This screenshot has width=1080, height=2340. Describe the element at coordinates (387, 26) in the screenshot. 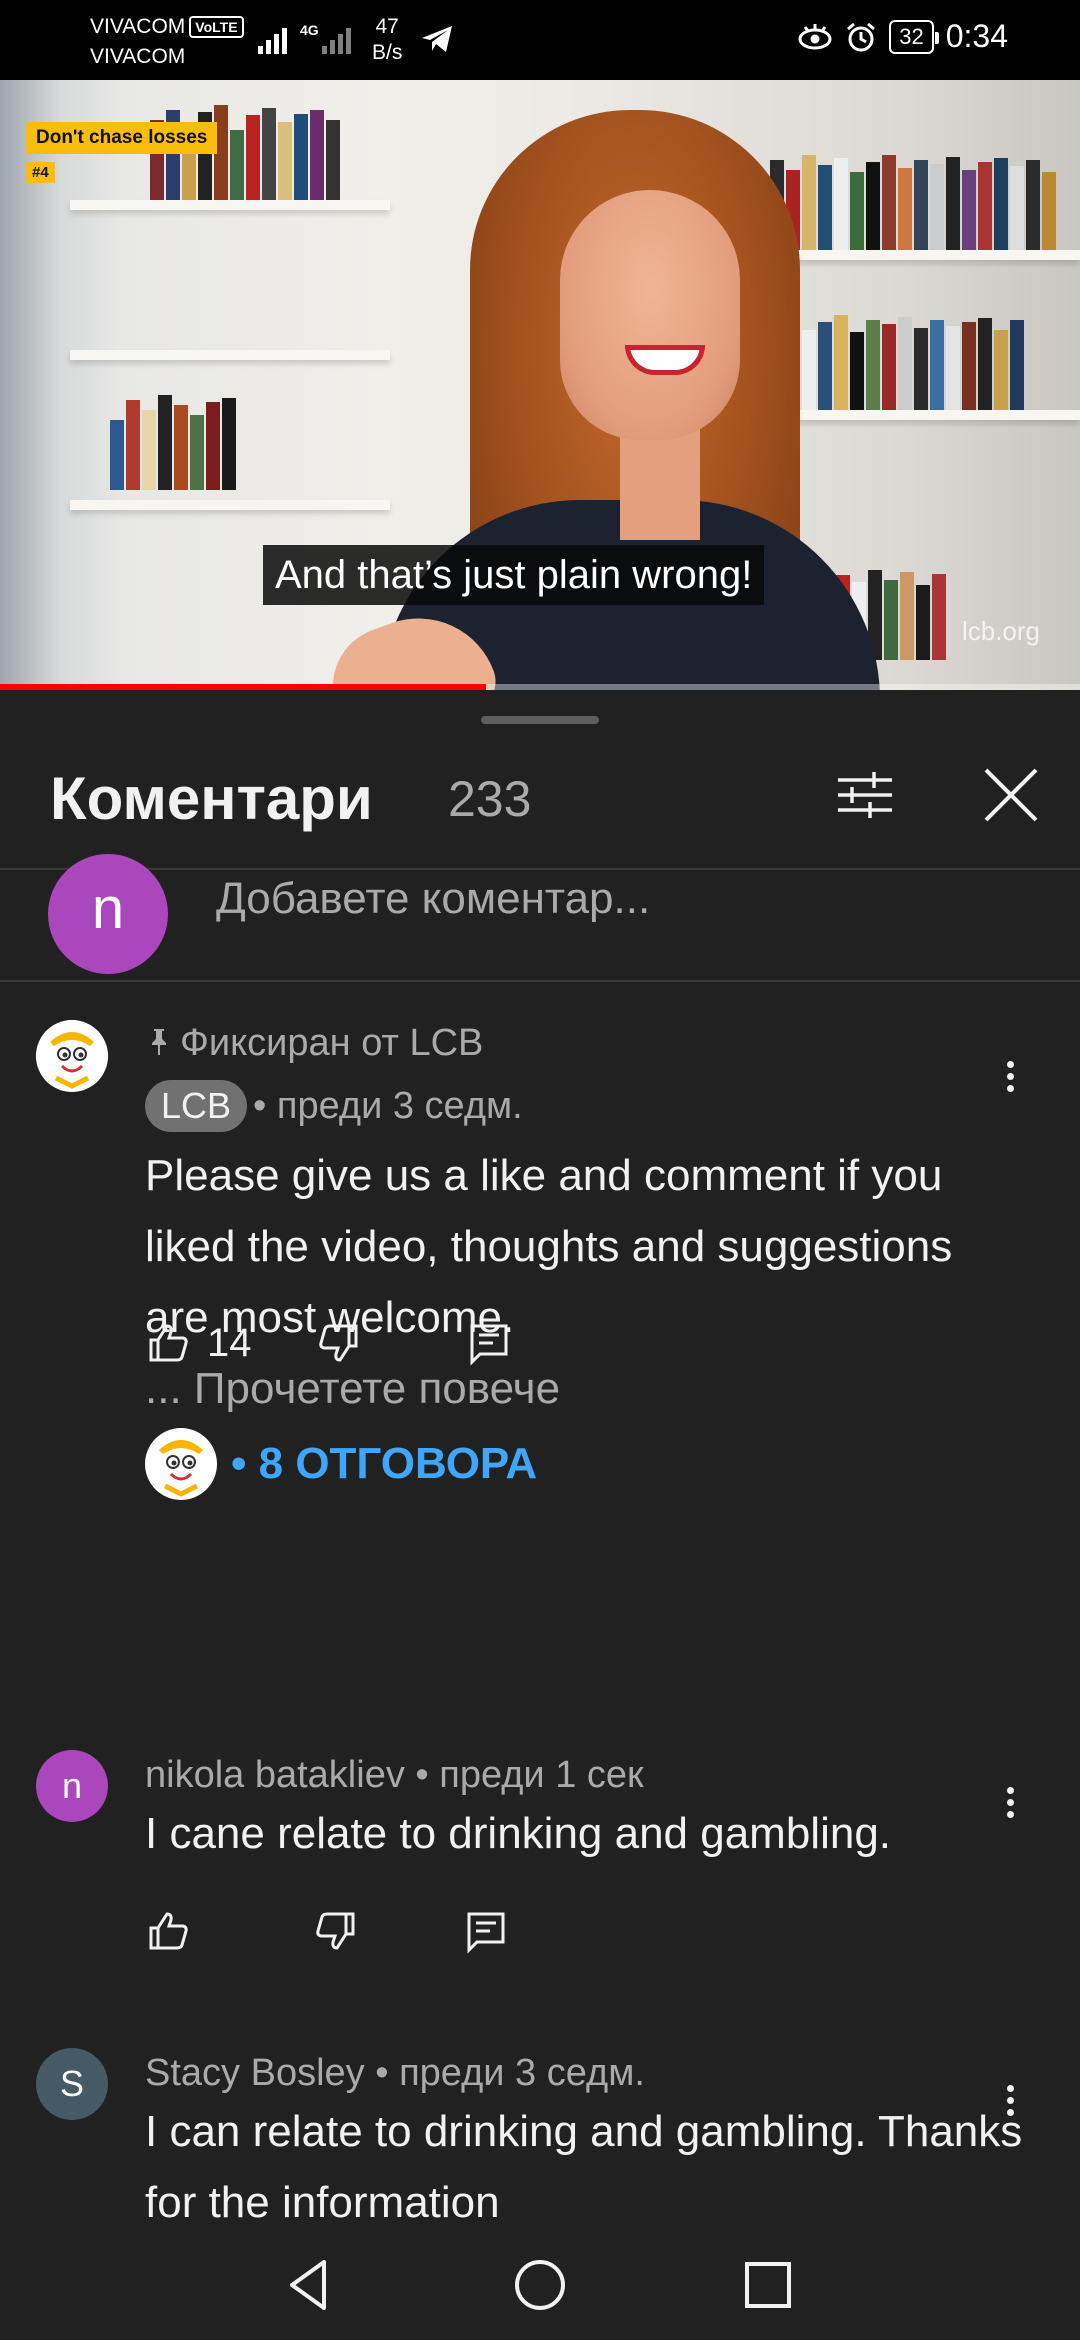

I see `speed-value: 47` at that location.